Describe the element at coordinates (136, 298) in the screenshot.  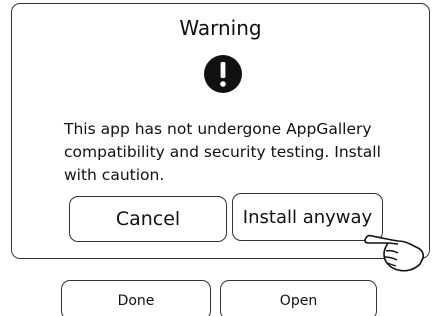
I see `done-button: Done` at that location.